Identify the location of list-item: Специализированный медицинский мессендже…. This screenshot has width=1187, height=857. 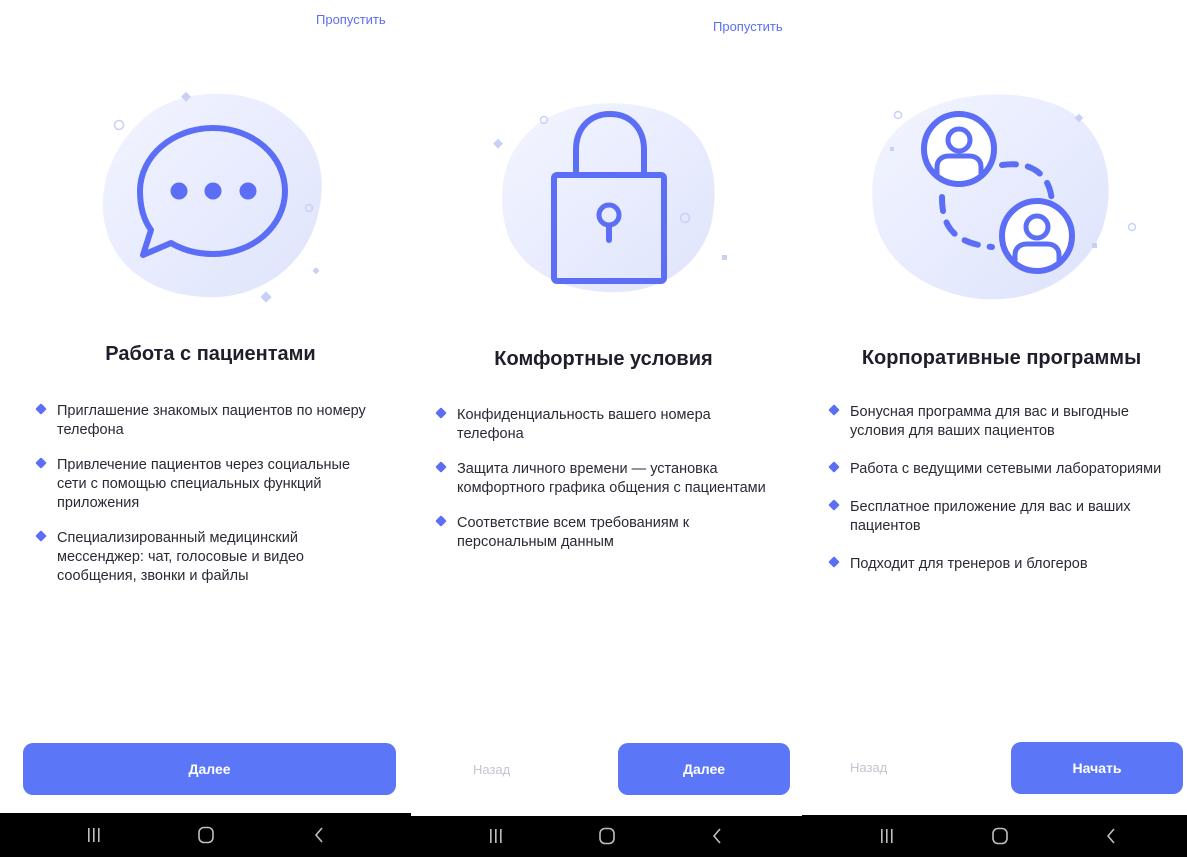
(208, 557).